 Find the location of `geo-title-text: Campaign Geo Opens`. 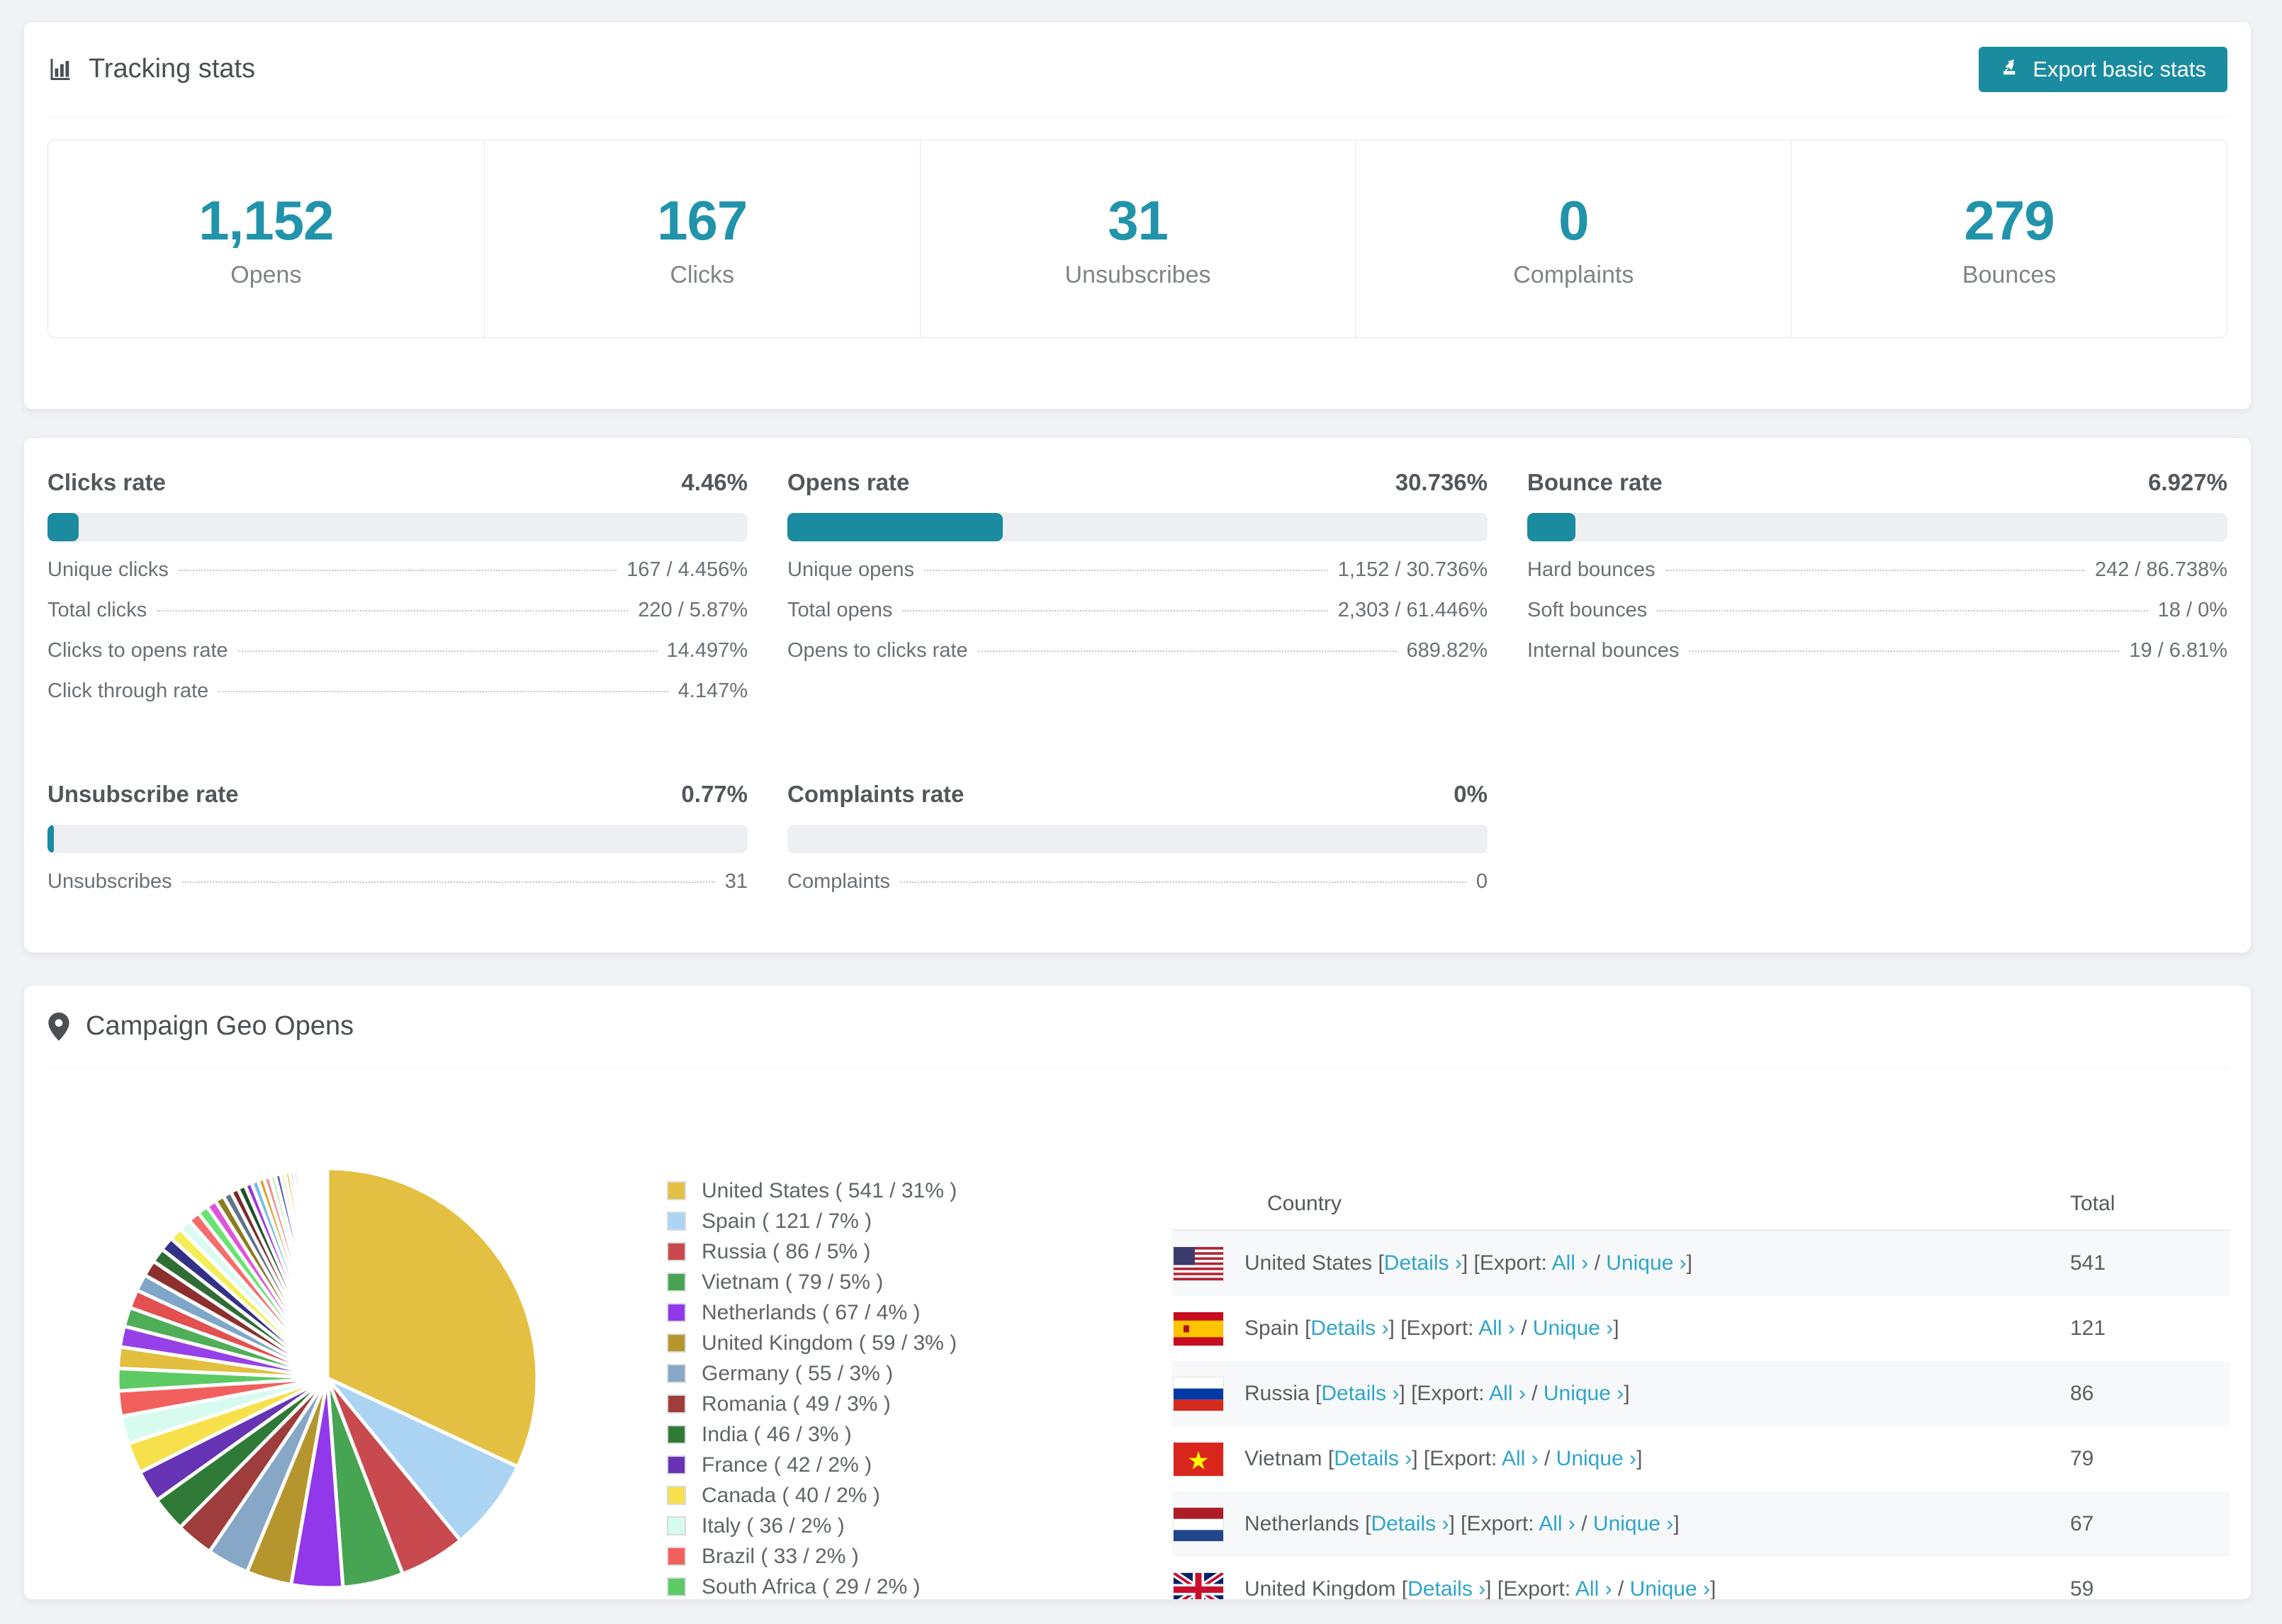

geo-title-text: Campaign Geo Opens is located at coordinates (220, 1026).